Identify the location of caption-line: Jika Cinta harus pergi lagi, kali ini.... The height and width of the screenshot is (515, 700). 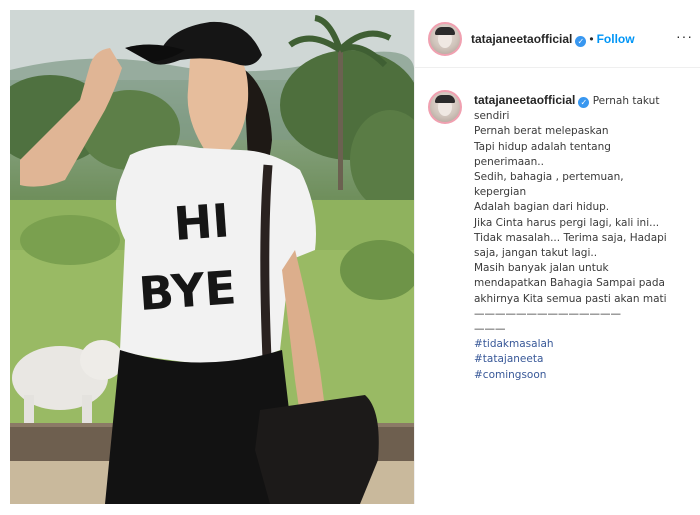
(567, 222).